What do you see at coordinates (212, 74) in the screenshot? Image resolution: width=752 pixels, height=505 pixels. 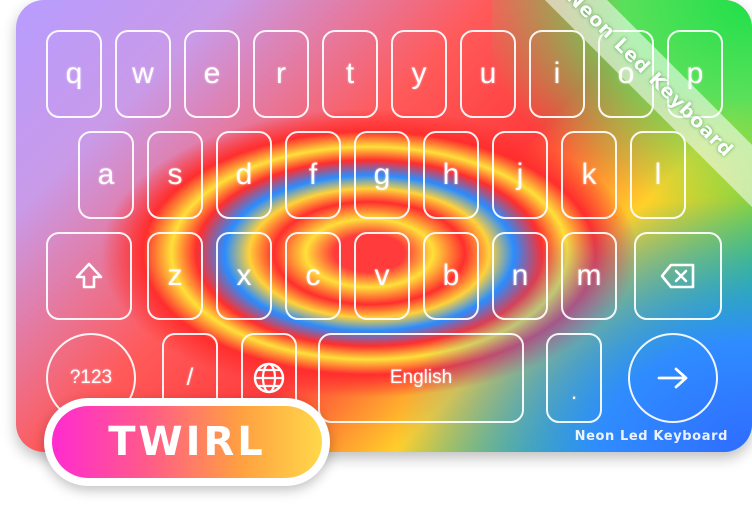 I see `key-e: e` at bounding box center [212, 74].